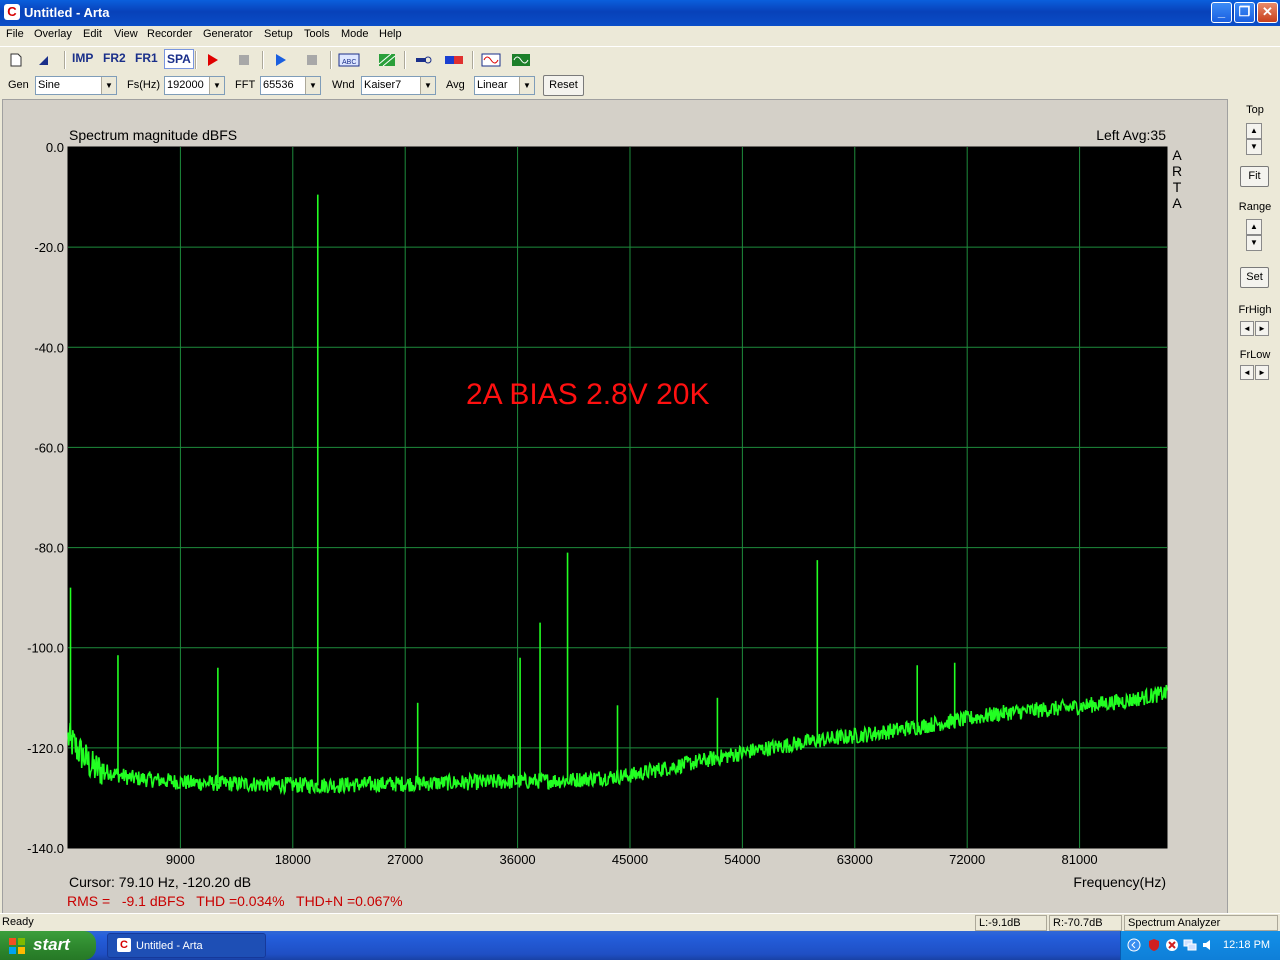 This screenshot has width=1280, height=960. What do you see at coordinates (455, 85) in the screenshot?
I see `avg-label: Avg` at bounding box center [455, 85].